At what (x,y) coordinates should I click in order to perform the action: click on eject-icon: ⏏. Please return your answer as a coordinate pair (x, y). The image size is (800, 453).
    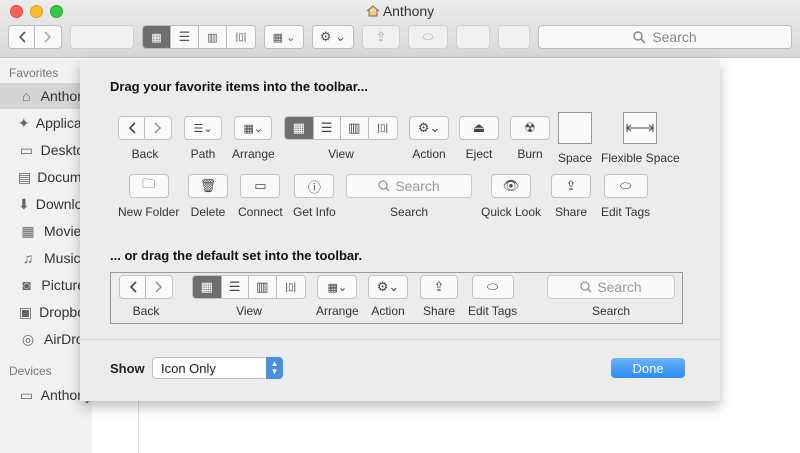
    Looking at the image, I should click on (479, 128).